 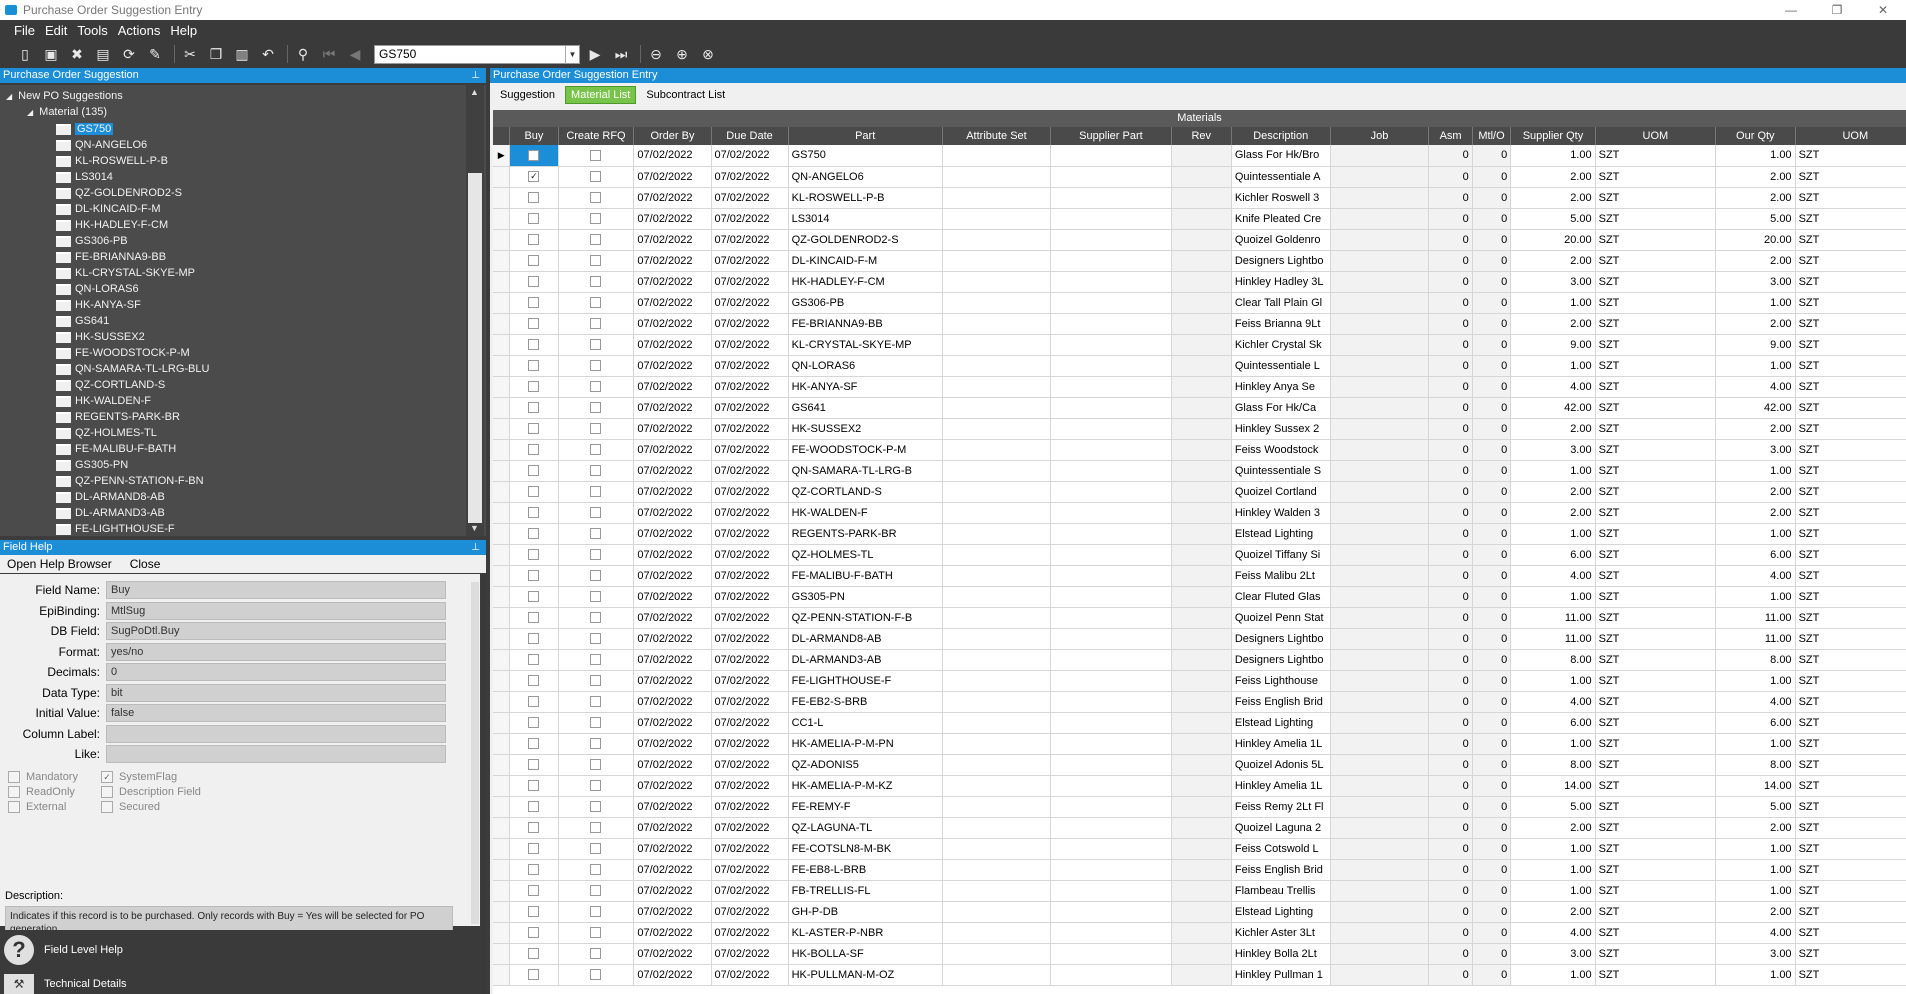 What do you see at coordinates (1281, 618) in the screenshot?
I see `description-cell: Quoizel Penn Stat` at bounding box center [1281, 618].